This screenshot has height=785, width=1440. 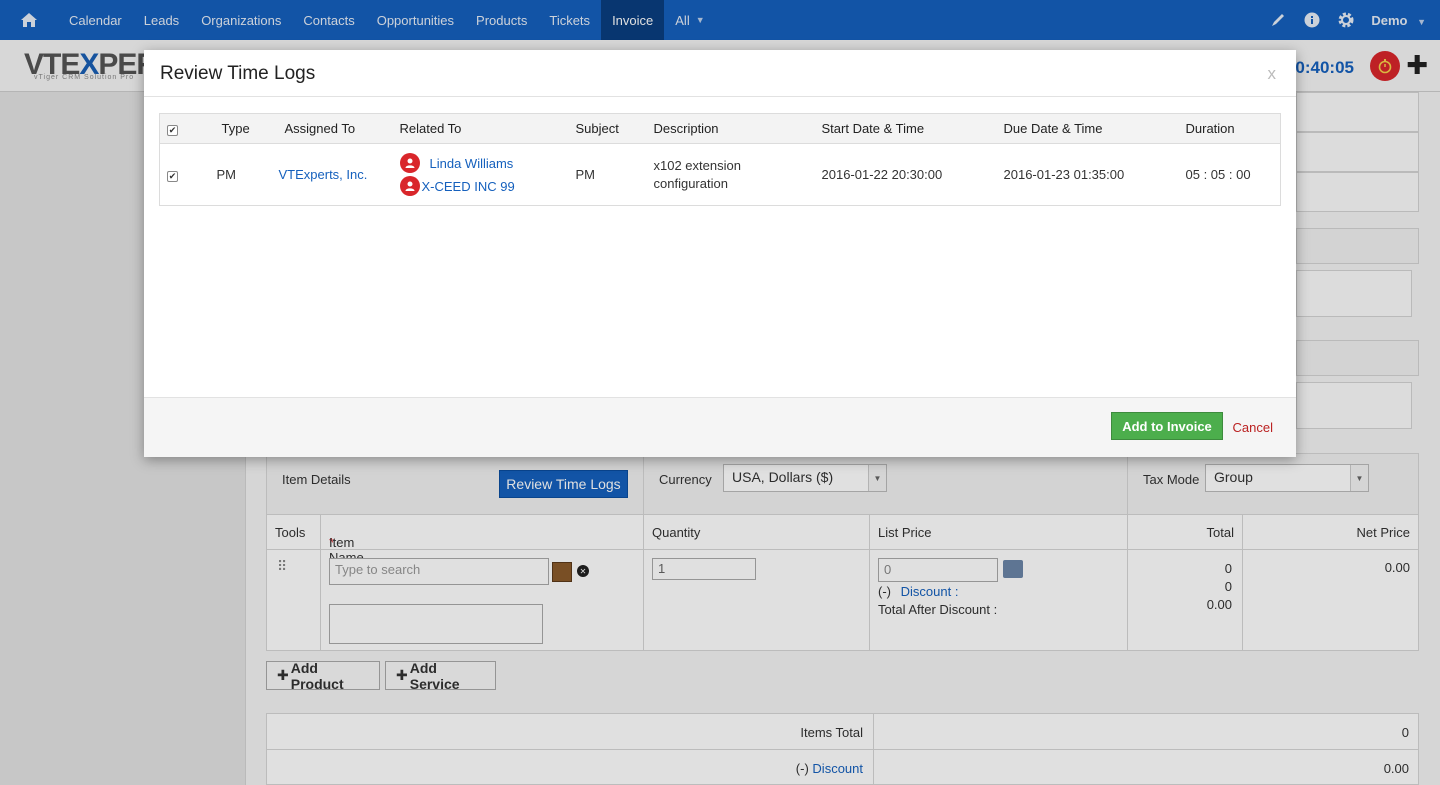 I want to click on cell-duration: 05 : 05 : 00, so click(x=1218, y=174).